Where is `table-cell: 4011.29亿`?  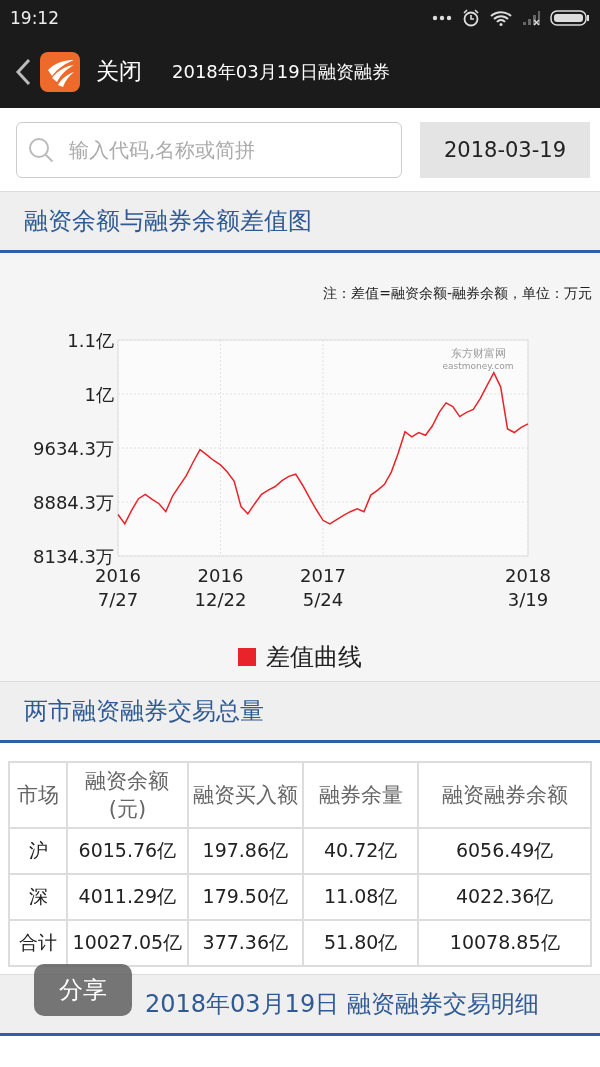 table-cell: 4011.29亿 is located at coordinates (127, 897).